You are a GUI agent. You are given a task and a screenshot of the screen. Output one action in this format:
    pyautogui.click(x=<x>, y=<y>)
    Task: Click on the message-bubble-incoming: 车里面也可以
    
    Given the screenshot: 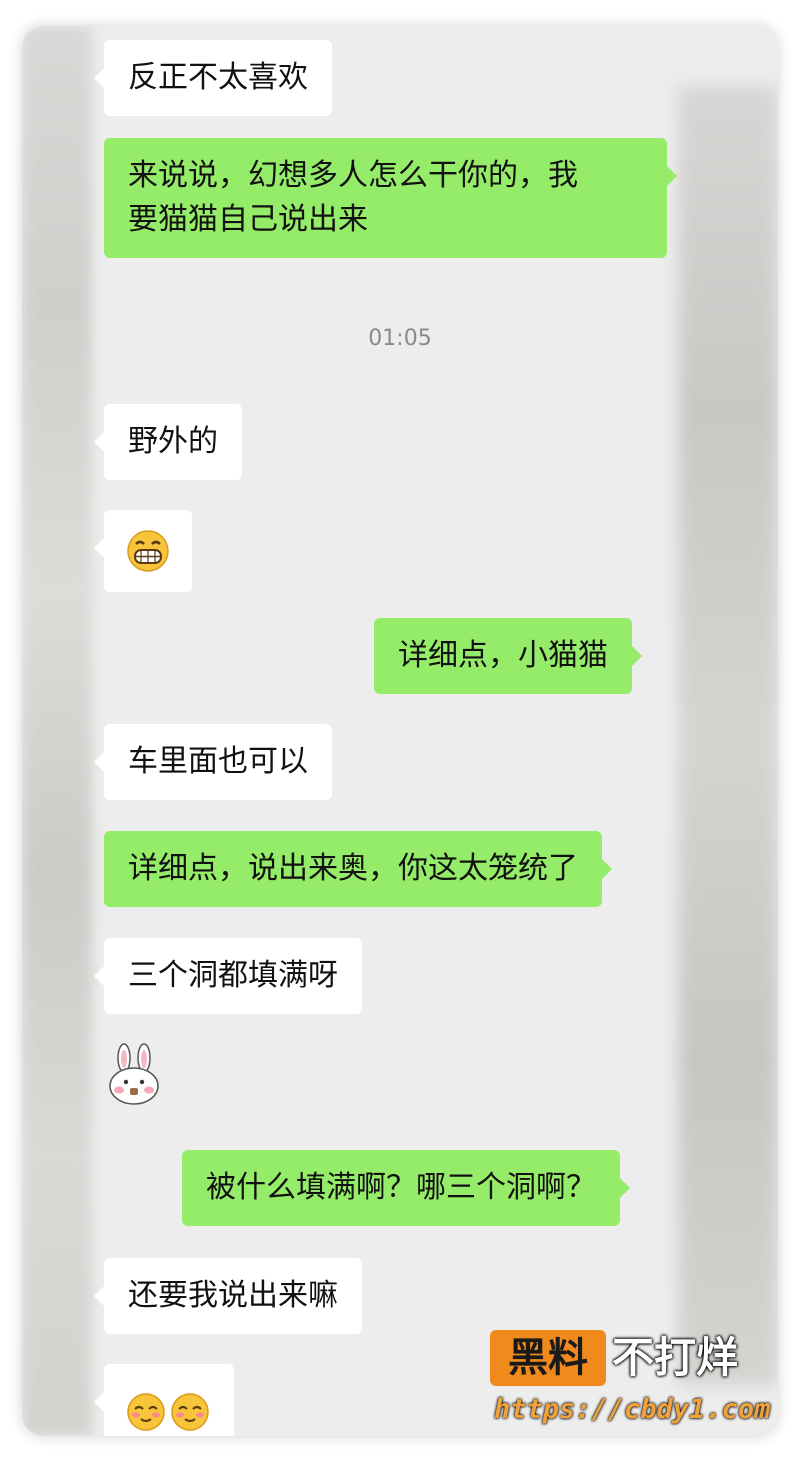 What is the action you would take?
    pyautogui.click(x=213, y=762)
    